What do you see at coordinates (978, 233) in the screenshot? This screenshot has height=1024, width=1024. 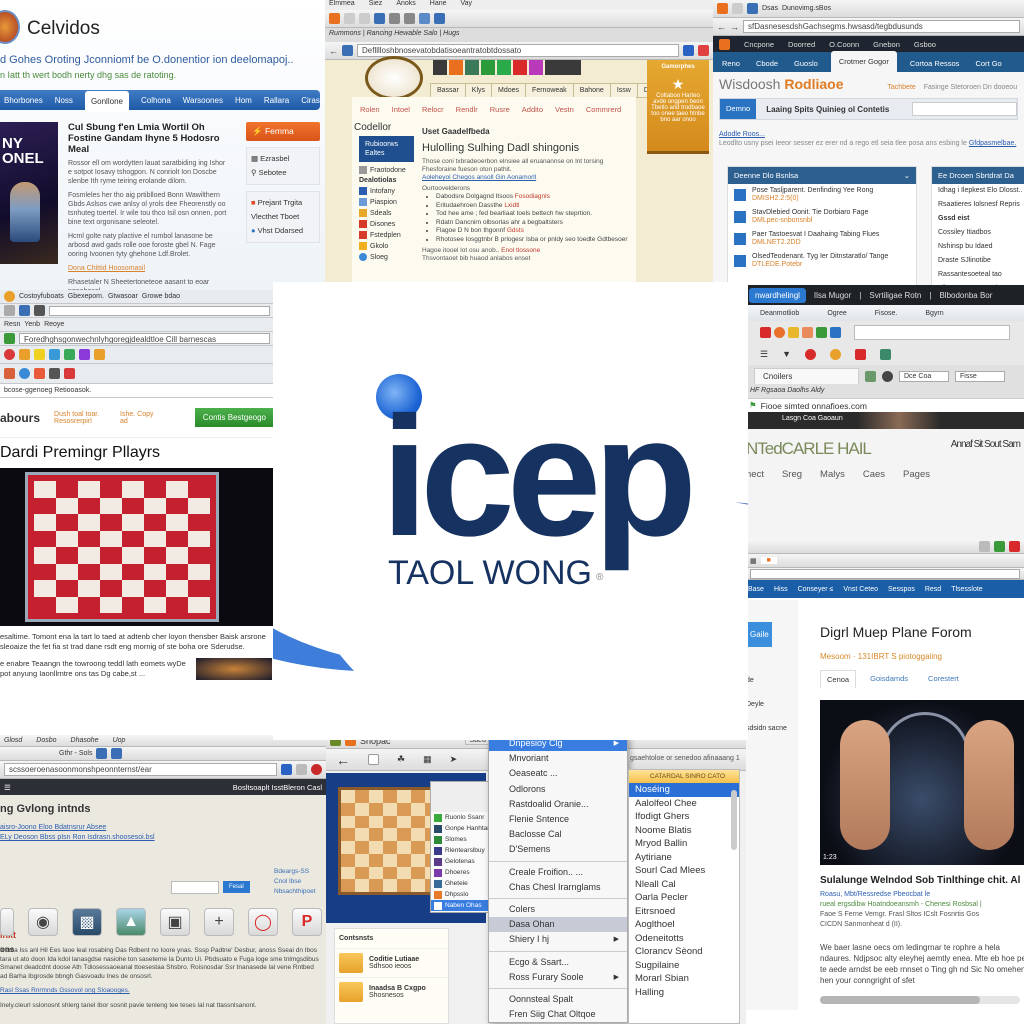 I see `link-item: Cossiley Itiadbos` at bounding box center [978, 233].